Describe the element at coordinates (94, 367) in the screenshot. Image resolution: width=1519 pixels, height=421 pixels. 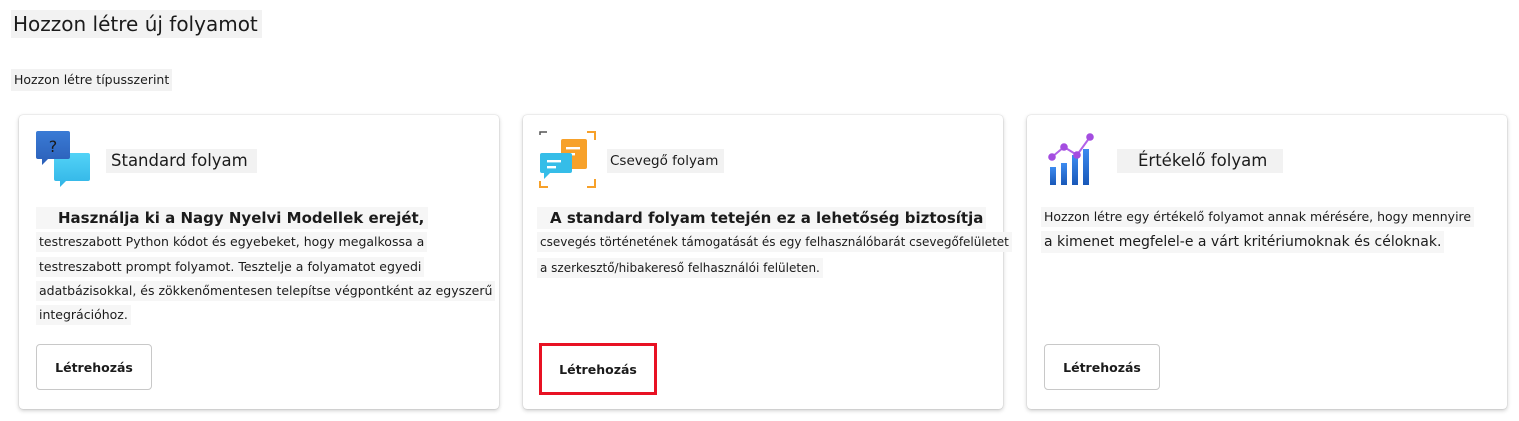
I see `create-standard-flow-button: Létrehozás` at that location.